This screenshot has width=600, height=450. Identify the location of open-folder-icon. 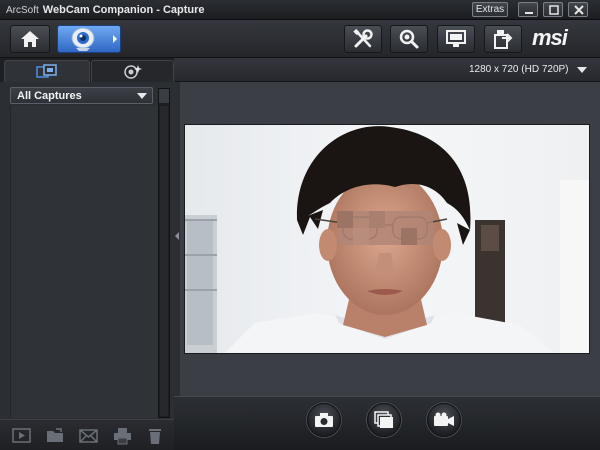
(55, 435).